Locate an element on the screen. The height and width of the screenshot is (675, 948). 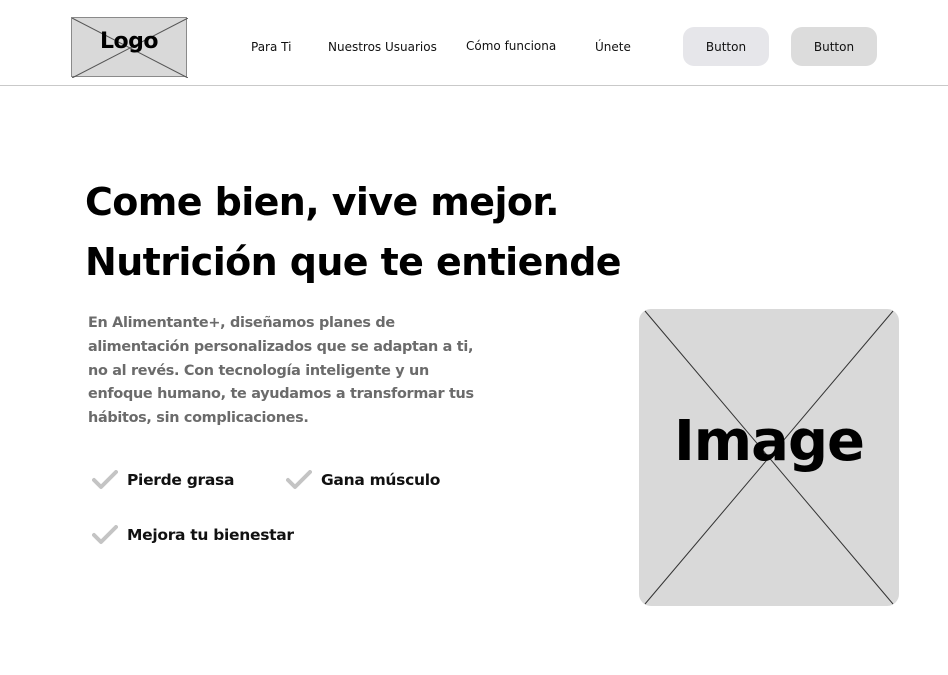
feature-label: Mejora tu bienestar is located at coordinates (210, 535).